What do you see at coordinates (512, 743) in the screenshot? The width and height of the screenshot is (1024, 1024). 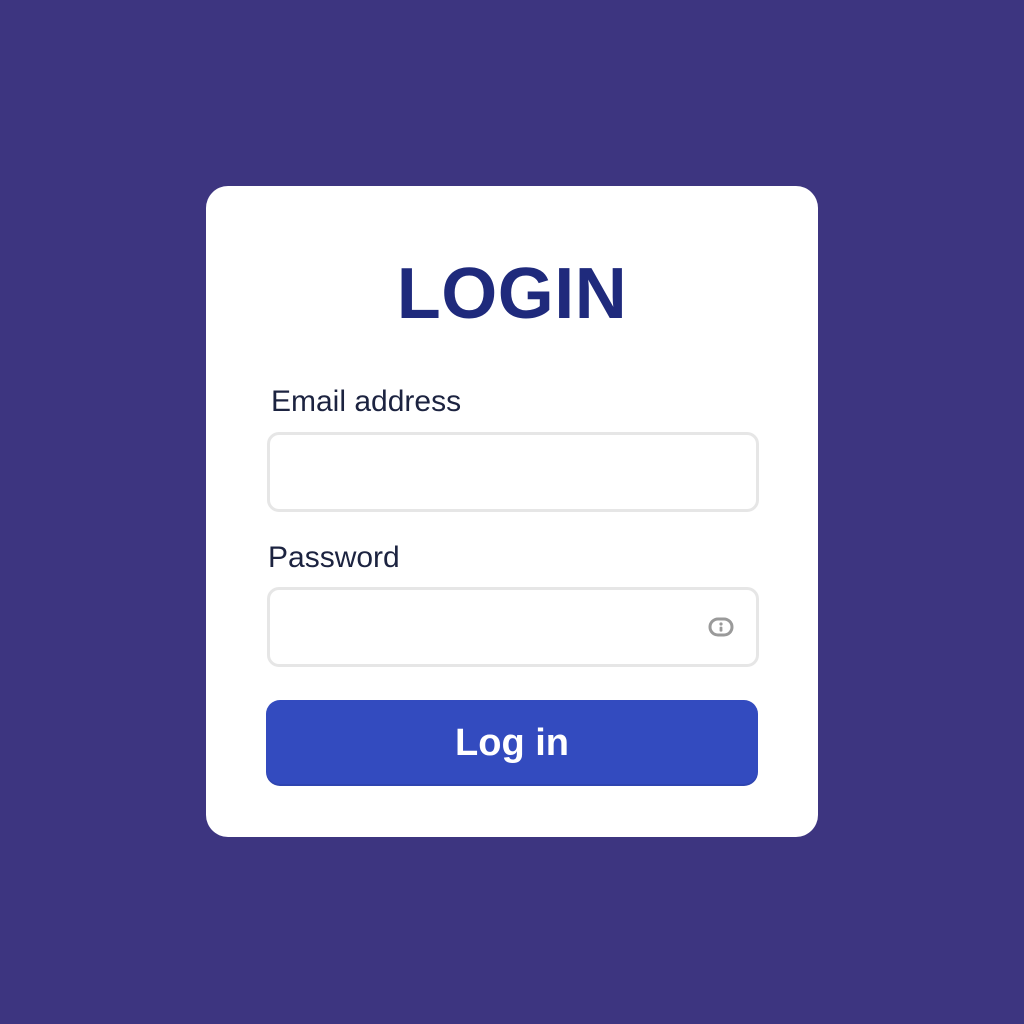 I see `login-button: Log in` at bounding box center [512, 743].